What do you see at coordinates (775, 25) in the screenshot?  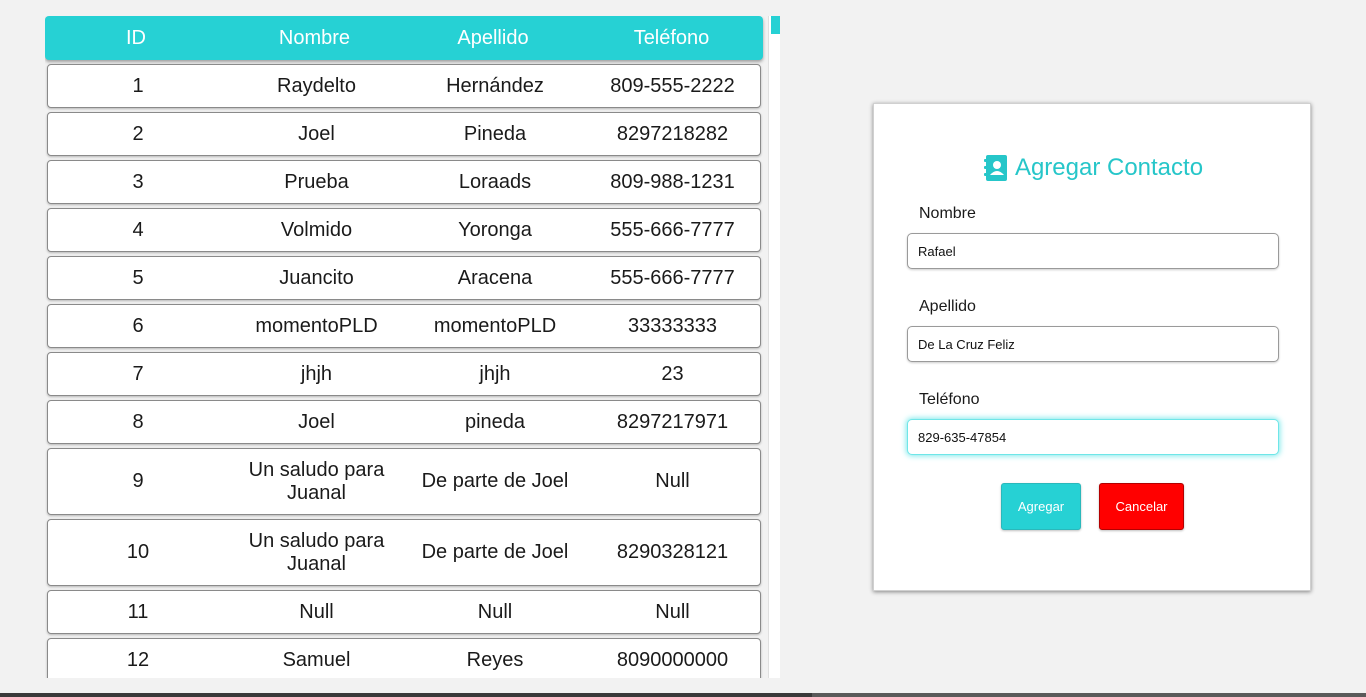 I see `scrollbar-thumb` at bounding box center [775, 25].